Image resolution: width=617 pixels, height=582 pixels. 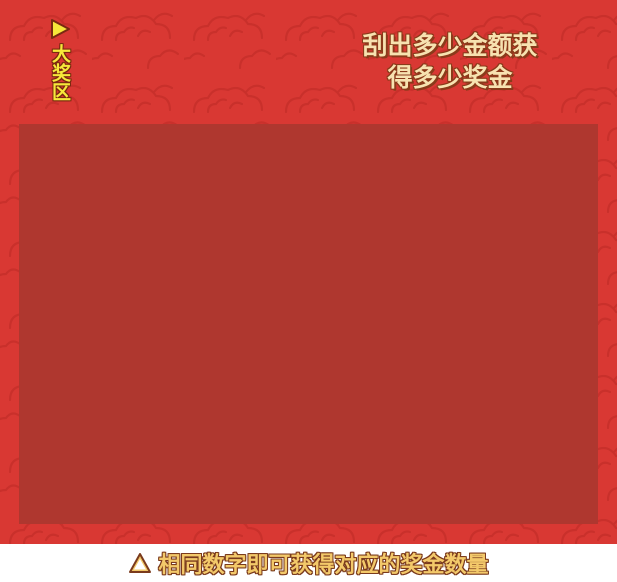 I want to click on headline: 刮出多少金额获 得多少奖金, so click(x=450, y=62).